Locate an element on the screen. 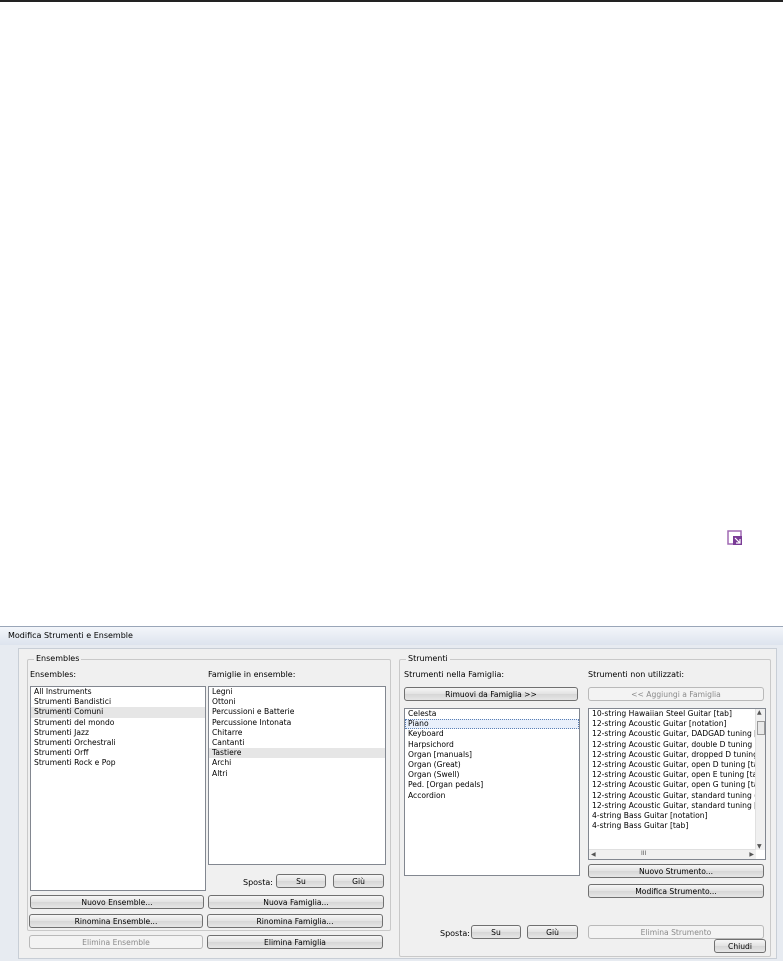  close-button: Chiudi is located at coordinates (740, 946).